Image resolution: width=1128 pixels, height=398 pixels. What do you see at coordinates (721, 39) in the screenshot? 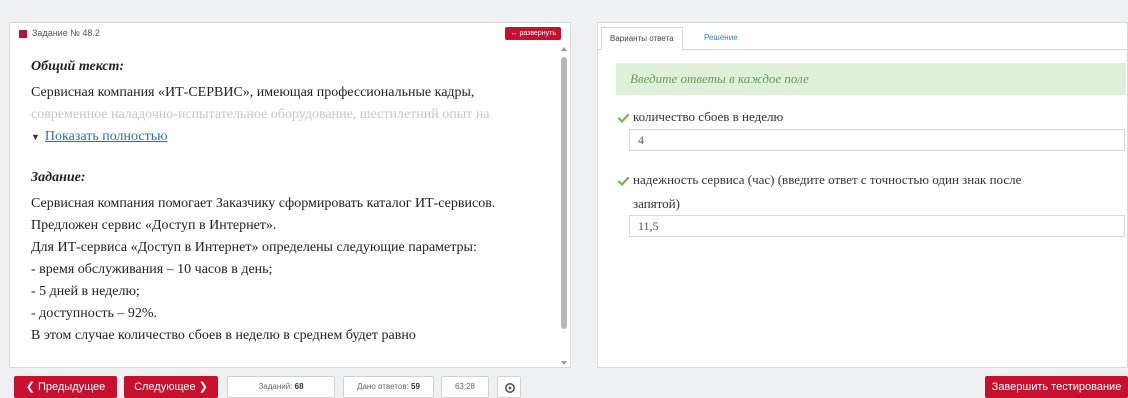
I see `tab-solution: Решение` at bounding box center [721, 39].